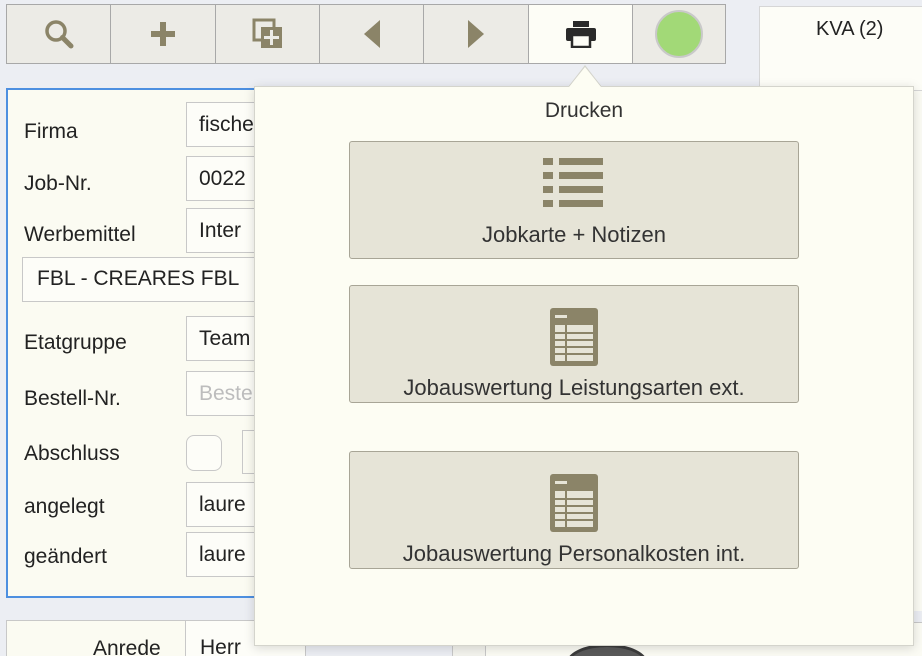  I want to click on print-personalkosten-button: Jobauswertung Personalkosten int., so click(574, 510).